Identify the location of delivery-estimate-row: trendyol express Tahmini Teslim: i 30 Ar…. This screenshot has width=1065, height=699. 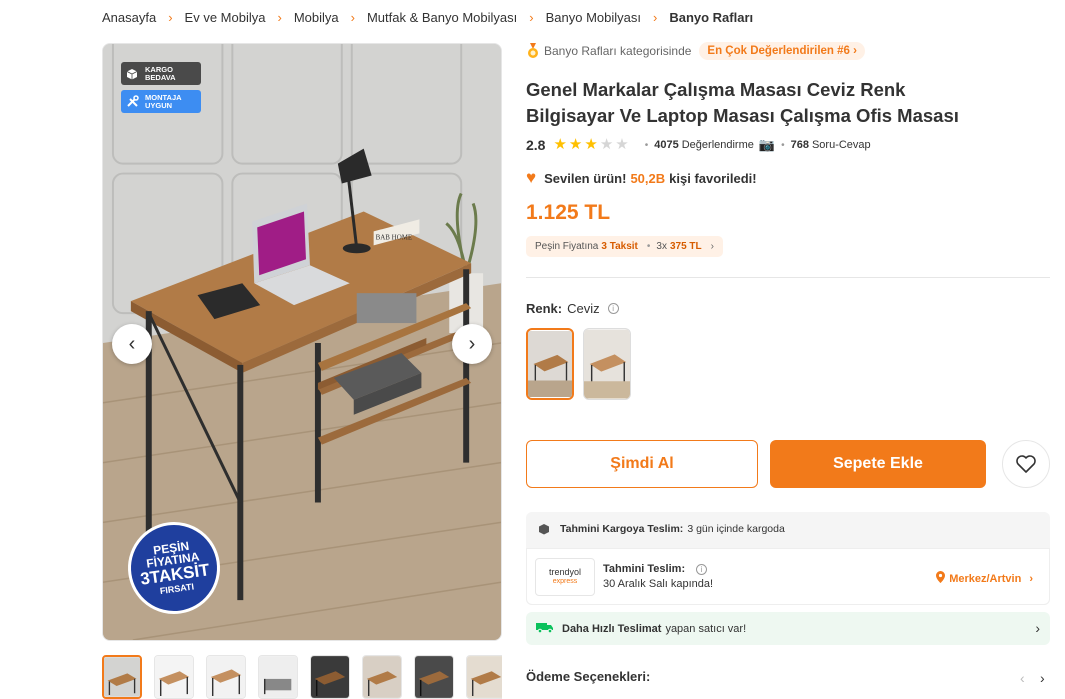
(788, 576).